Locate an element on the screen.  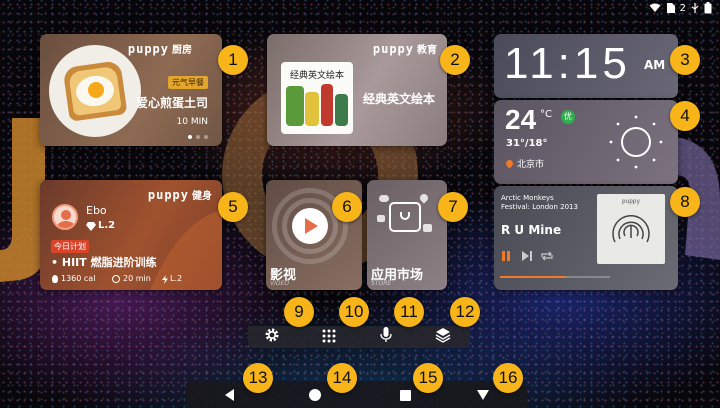
music-progress-fill is located at coordinates (533, 277).